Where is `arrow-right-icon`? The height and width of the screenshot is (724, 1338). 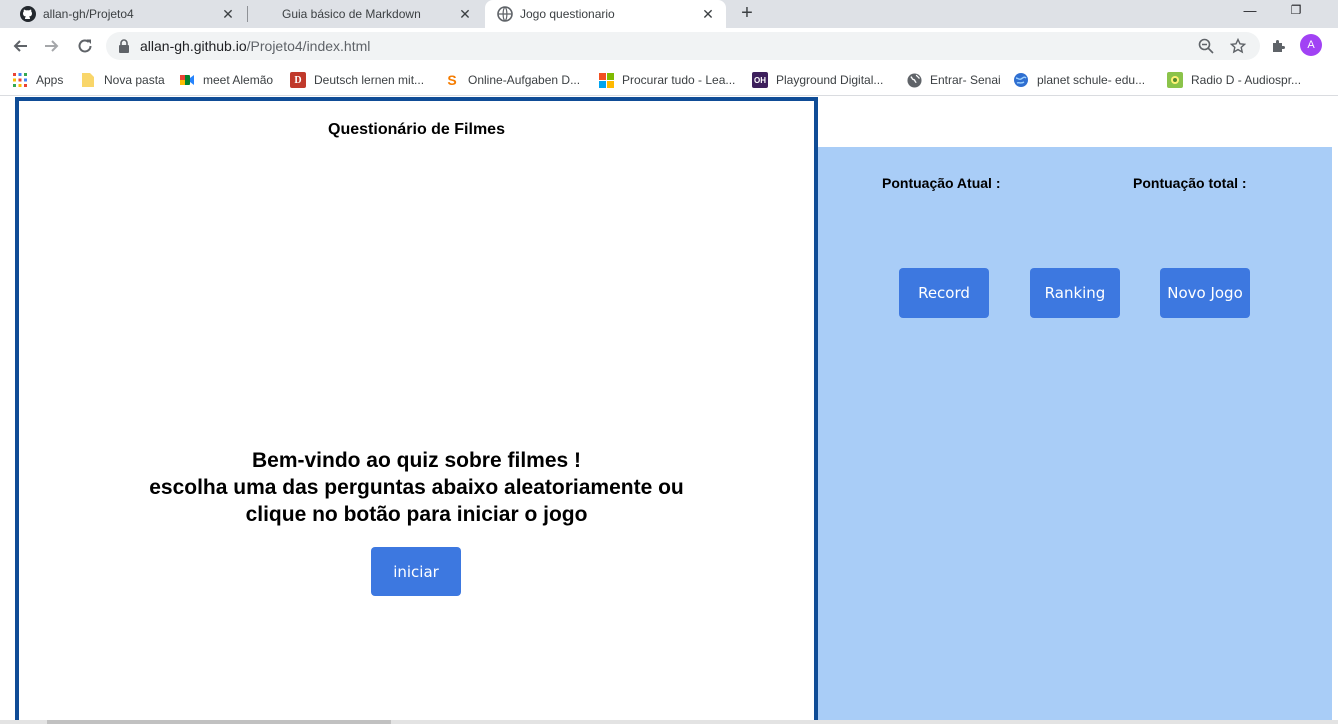
arrow-right-icon is located at coordinates (52, 46).